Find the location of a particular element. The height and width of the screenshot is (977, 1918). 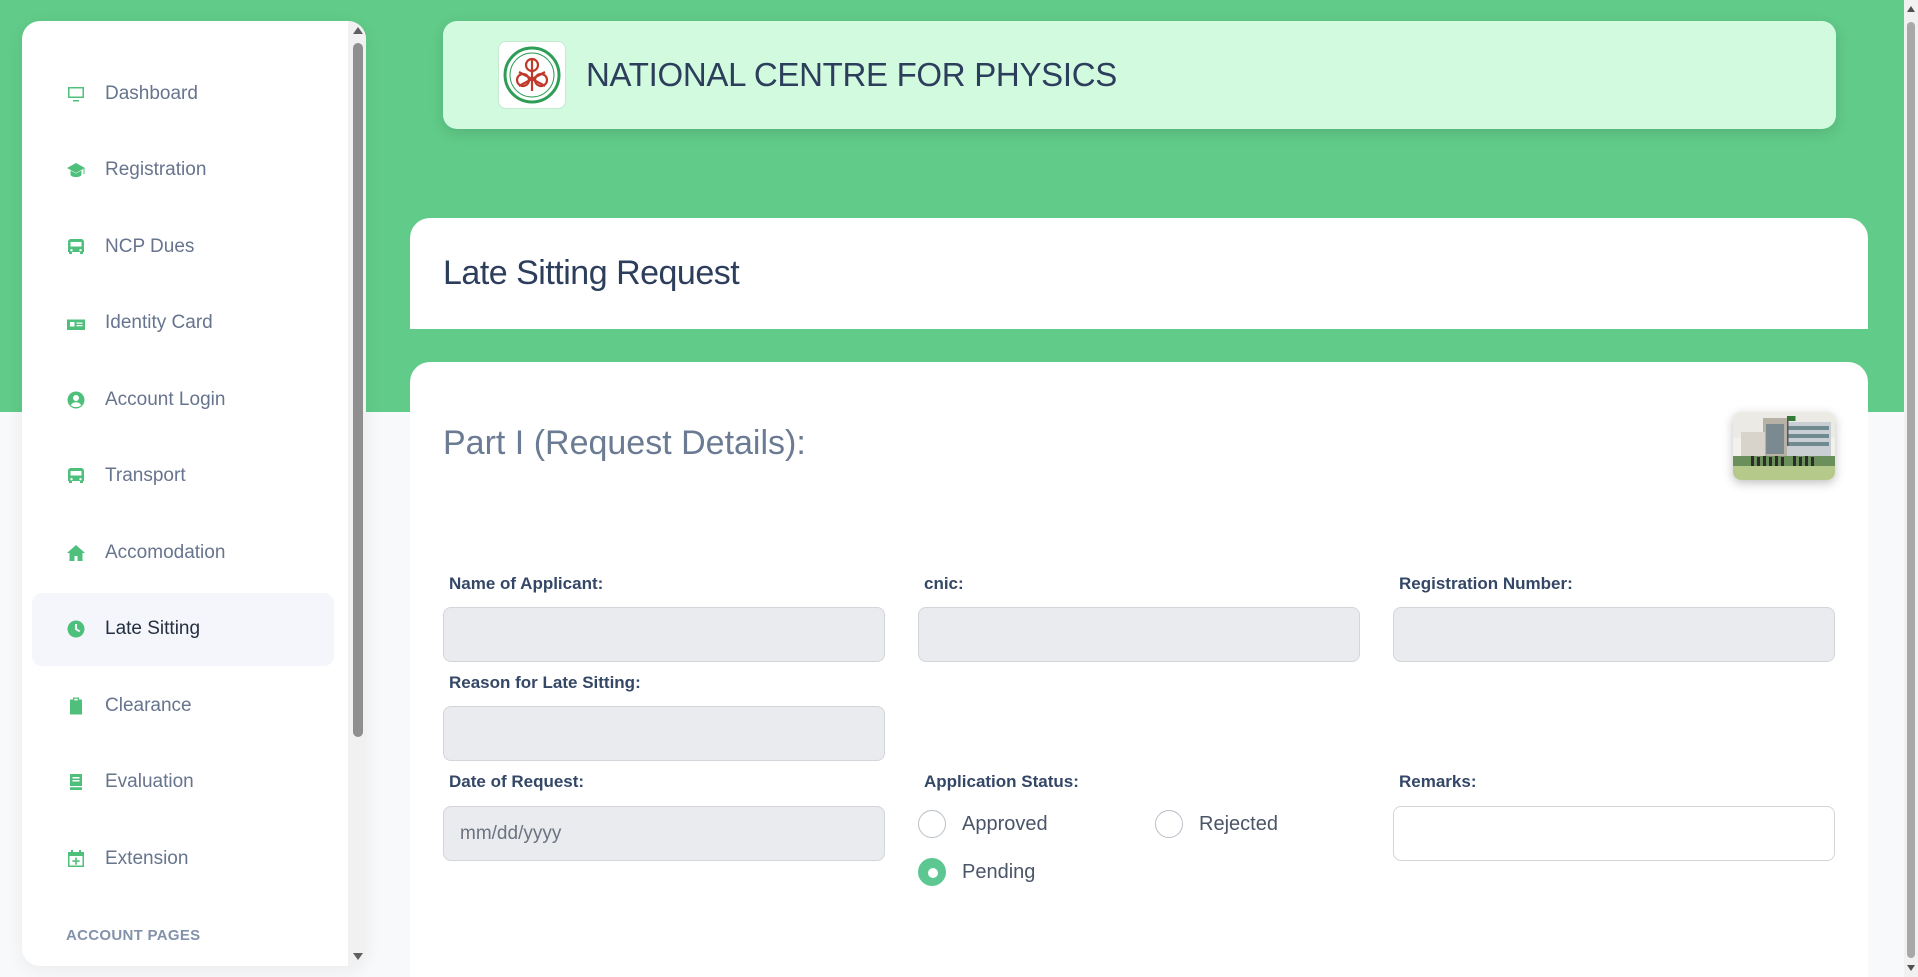

sidebar-item-label: NCP Dues is located at coordinates (150, 246).